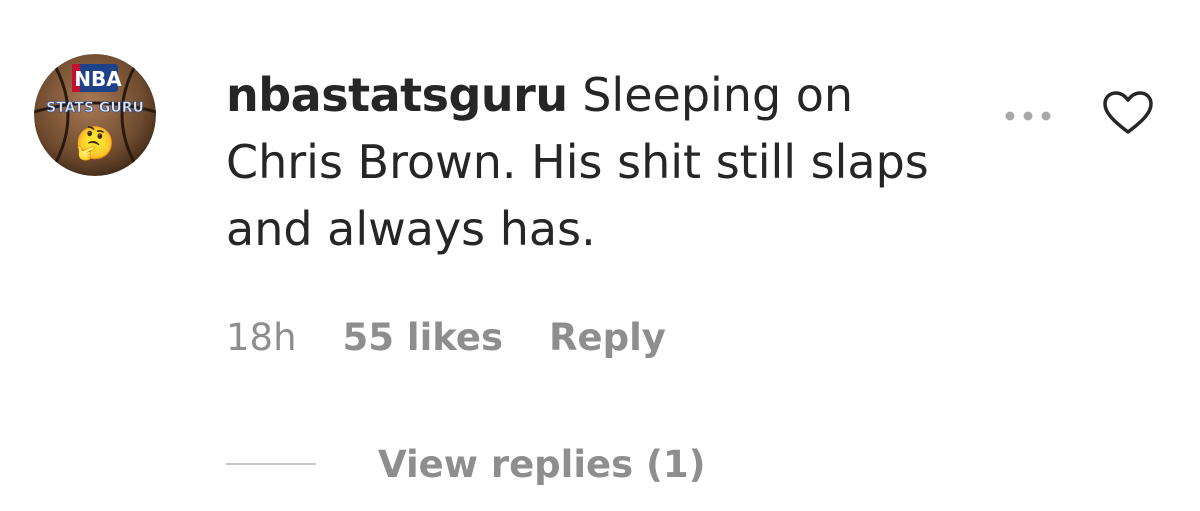 Image resolution: width=1200 pixels, height=511 pixels. I want to click on more-options-icon, so click(1030, 116).